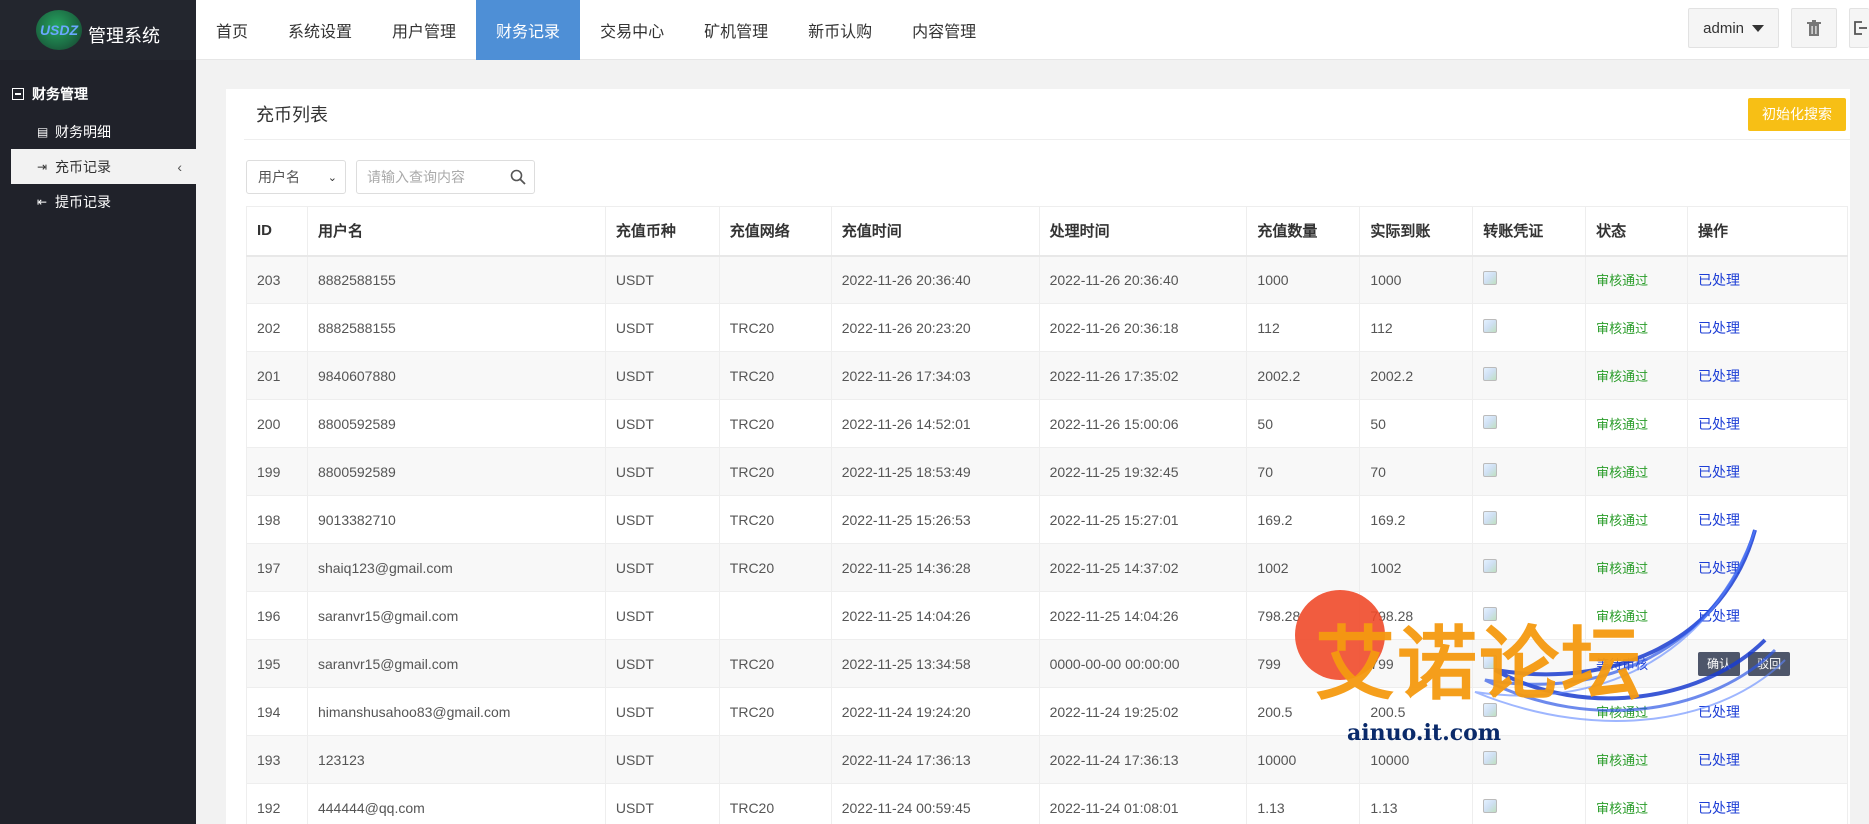 The image size is (1869, 824). Describe the element at coordinates (445, 177) in the screenshot. I see `search-input: 请输入查询内容` at that location.